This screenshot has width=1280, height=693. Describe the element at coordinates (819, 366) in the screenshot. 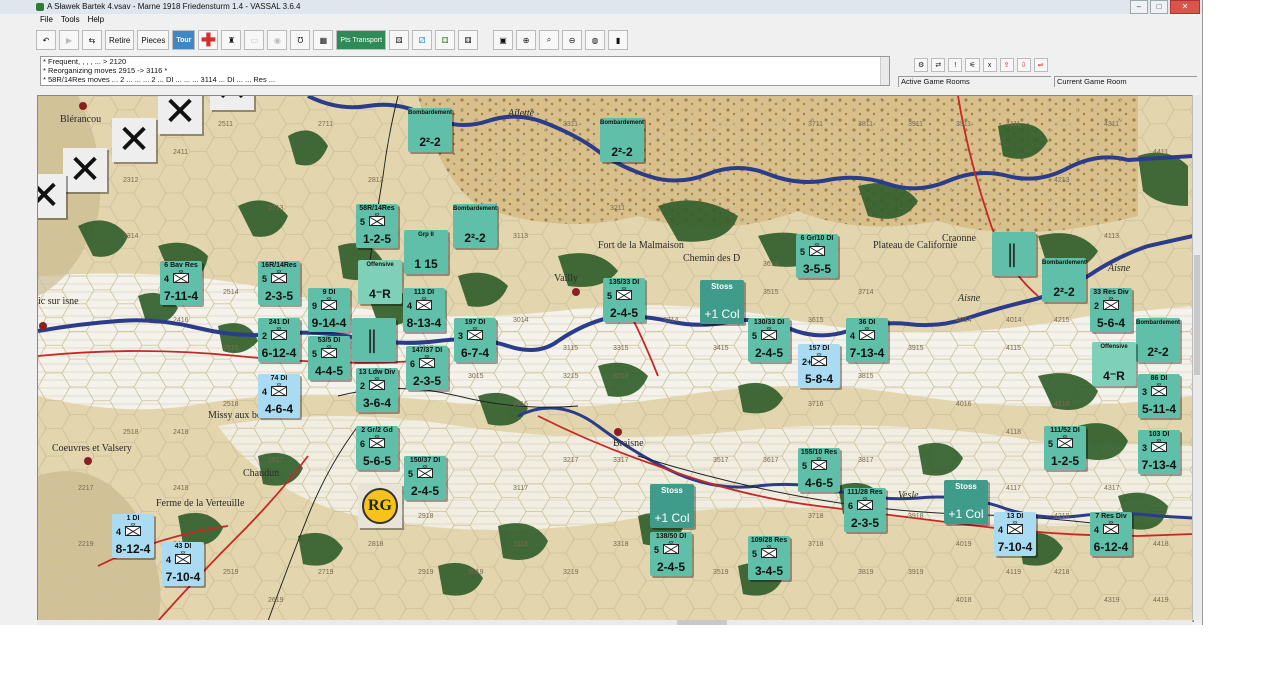

I see `unit-counter: 157 DI xx 2+ 5-8-4` at that location.